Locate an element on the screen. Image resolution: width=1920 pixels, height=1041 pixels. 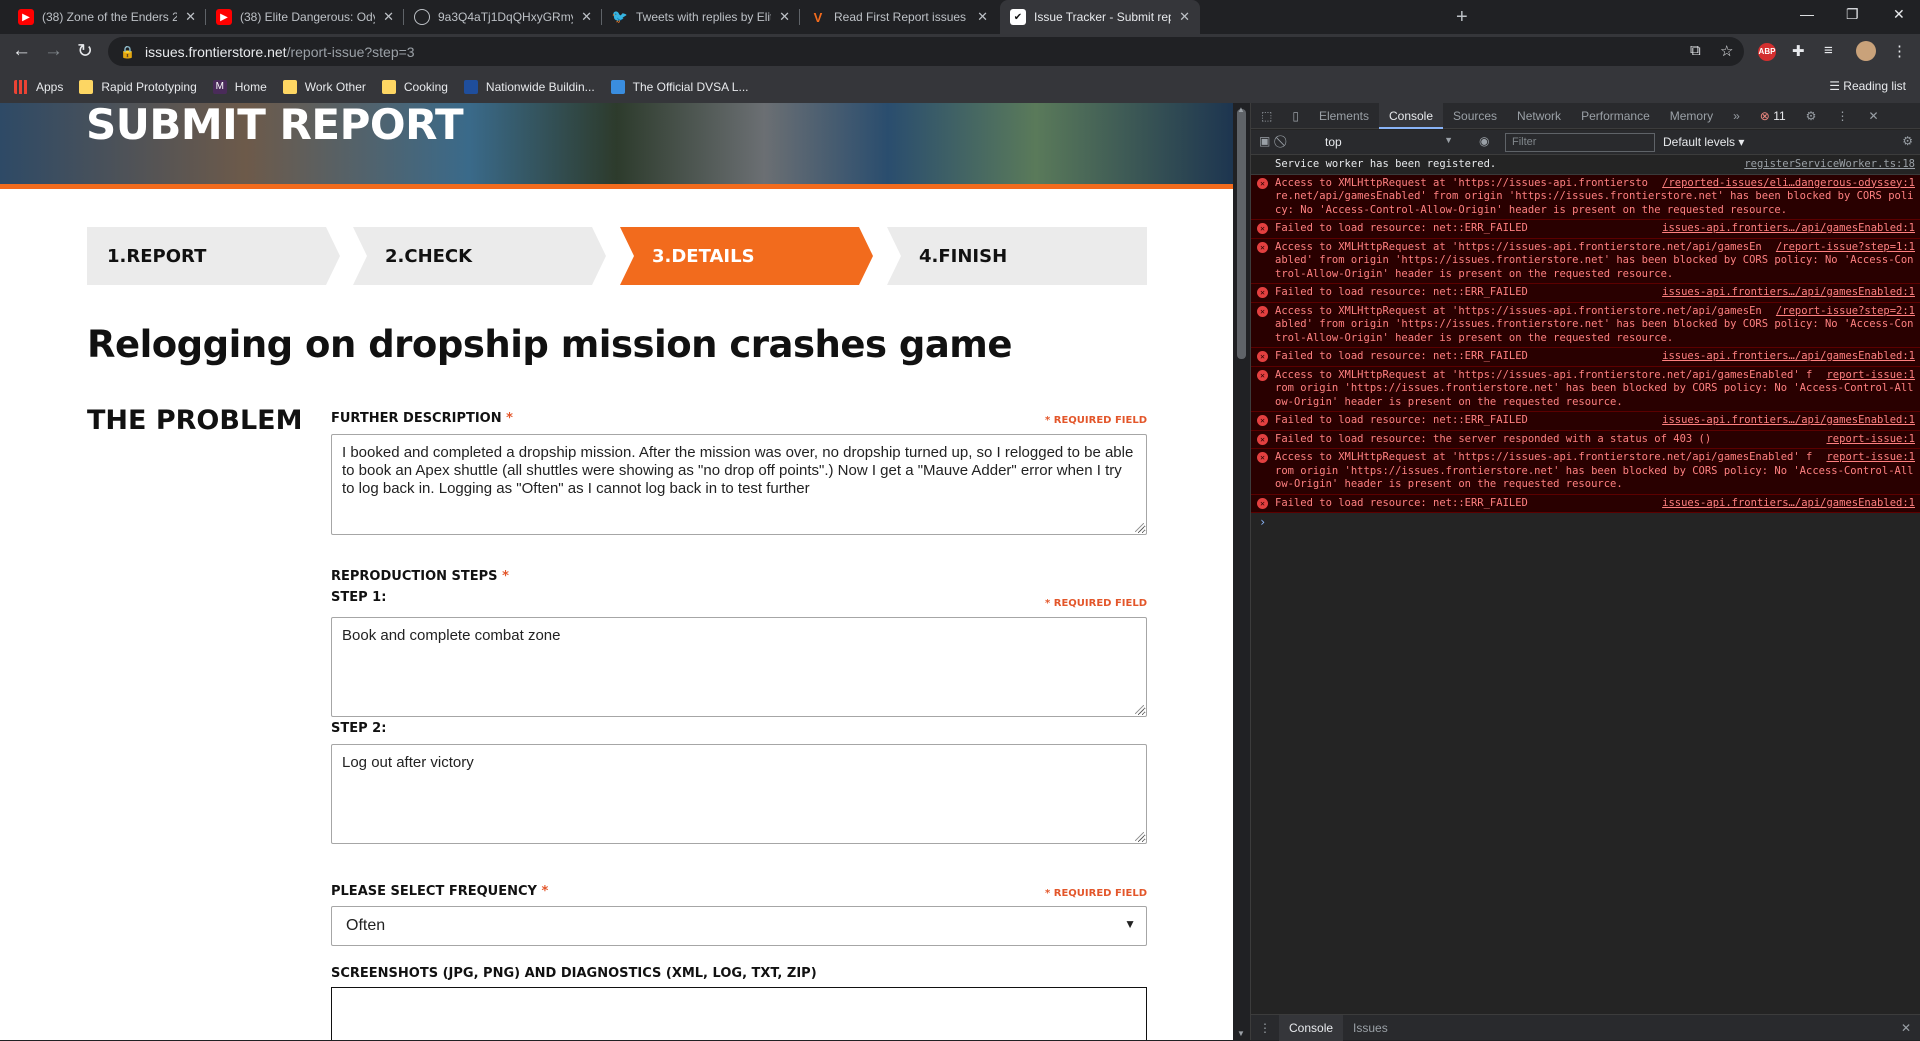
console-source-link: registerServiceWorker.ts:18 is located at coordinates (1829, 165).